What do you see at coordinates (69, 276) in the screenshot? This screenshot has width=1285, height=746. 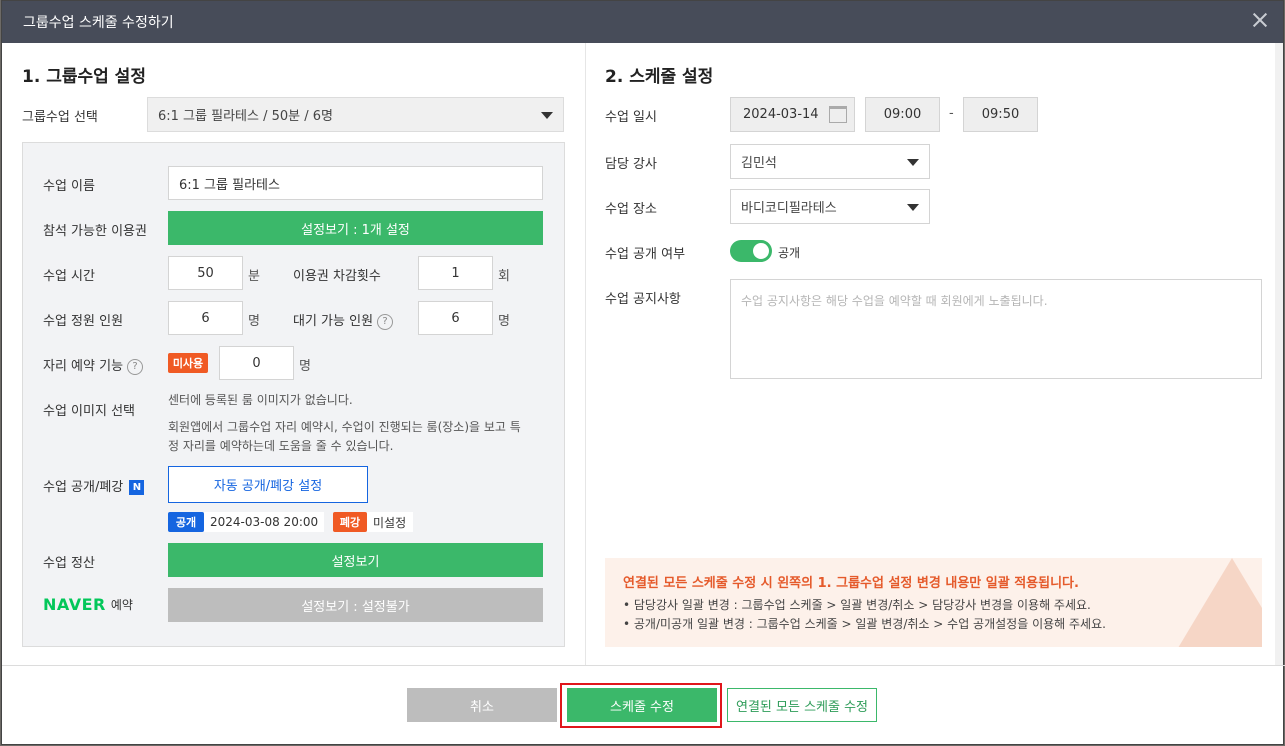 I see `duration-label: 수업 시간` at bounding box center [69, 276].